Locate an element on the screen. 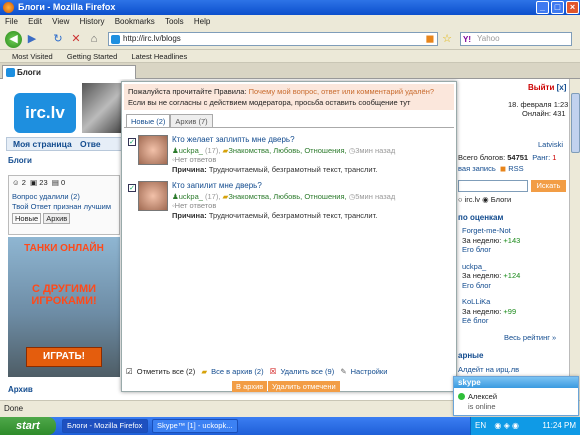 The width and height of the screenshot is (580, 435). radio-irc: ○ is located at coordinates (460, 199).